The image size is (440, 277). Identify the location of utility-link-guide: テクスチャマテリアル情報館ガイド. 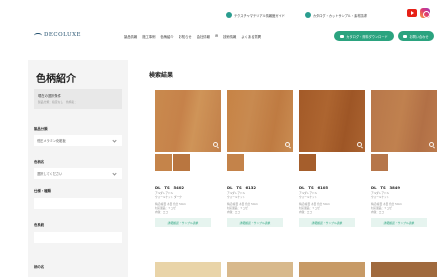
(255, 15).